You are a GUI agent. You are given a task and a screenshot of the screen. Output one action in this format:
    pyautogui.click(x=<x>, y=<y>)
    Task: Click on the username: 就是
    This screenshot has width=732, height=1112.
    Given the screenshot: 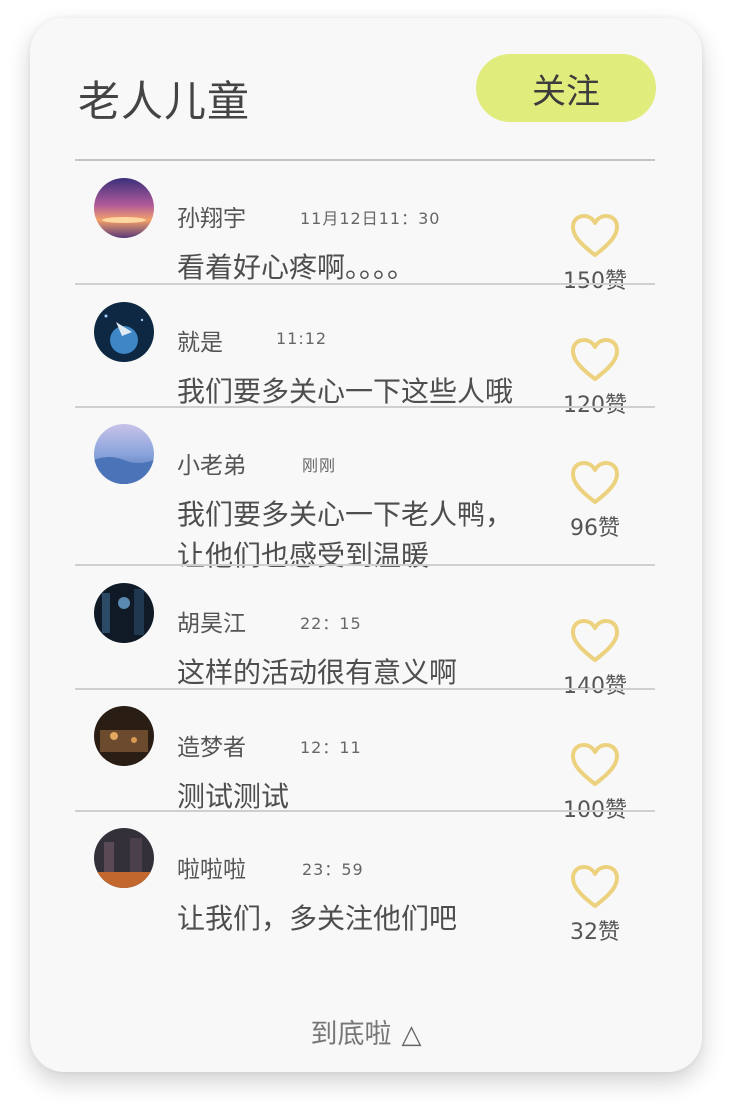 What is the action you would take?
    pyautogui.click(x=200, y=340)
    